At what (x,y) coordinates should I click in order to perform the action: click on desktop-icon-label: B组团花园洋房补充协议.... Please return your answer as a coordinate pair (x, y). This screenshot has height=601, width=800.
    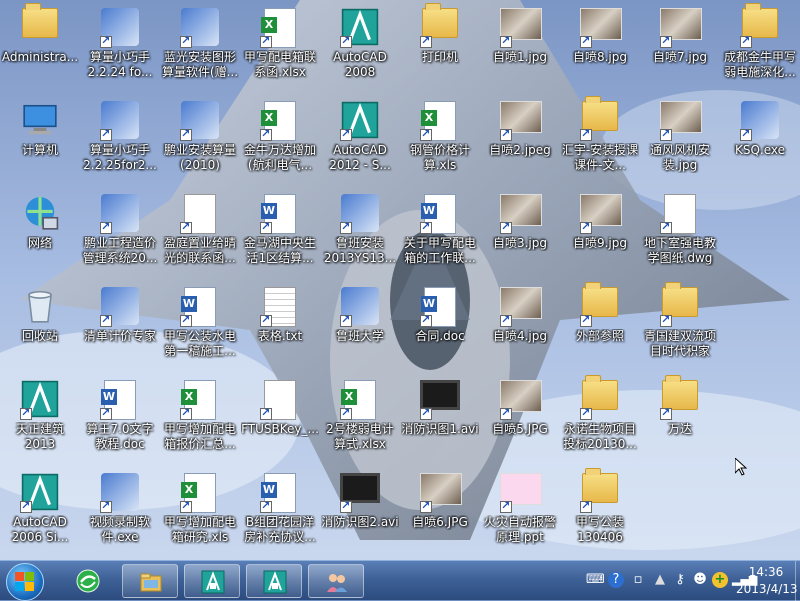
    Looking at the image, I should click on (280, 529).